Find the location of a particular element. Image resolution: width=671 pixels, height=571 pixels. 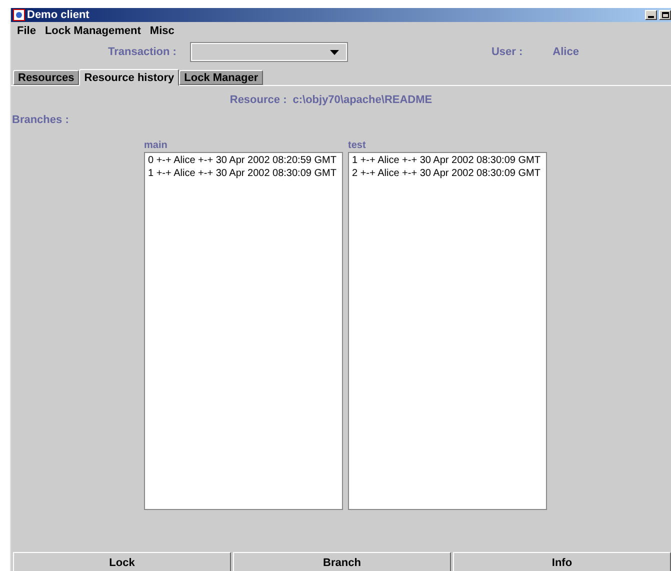

action-button: Lock is located at coordinates (122, 561).